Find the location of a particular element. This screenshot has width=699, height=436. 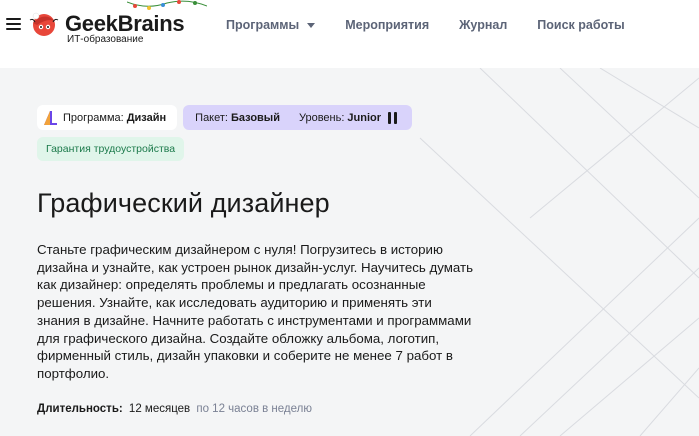

page-title: Графический дизайнер is located at coordinates (183, 203).